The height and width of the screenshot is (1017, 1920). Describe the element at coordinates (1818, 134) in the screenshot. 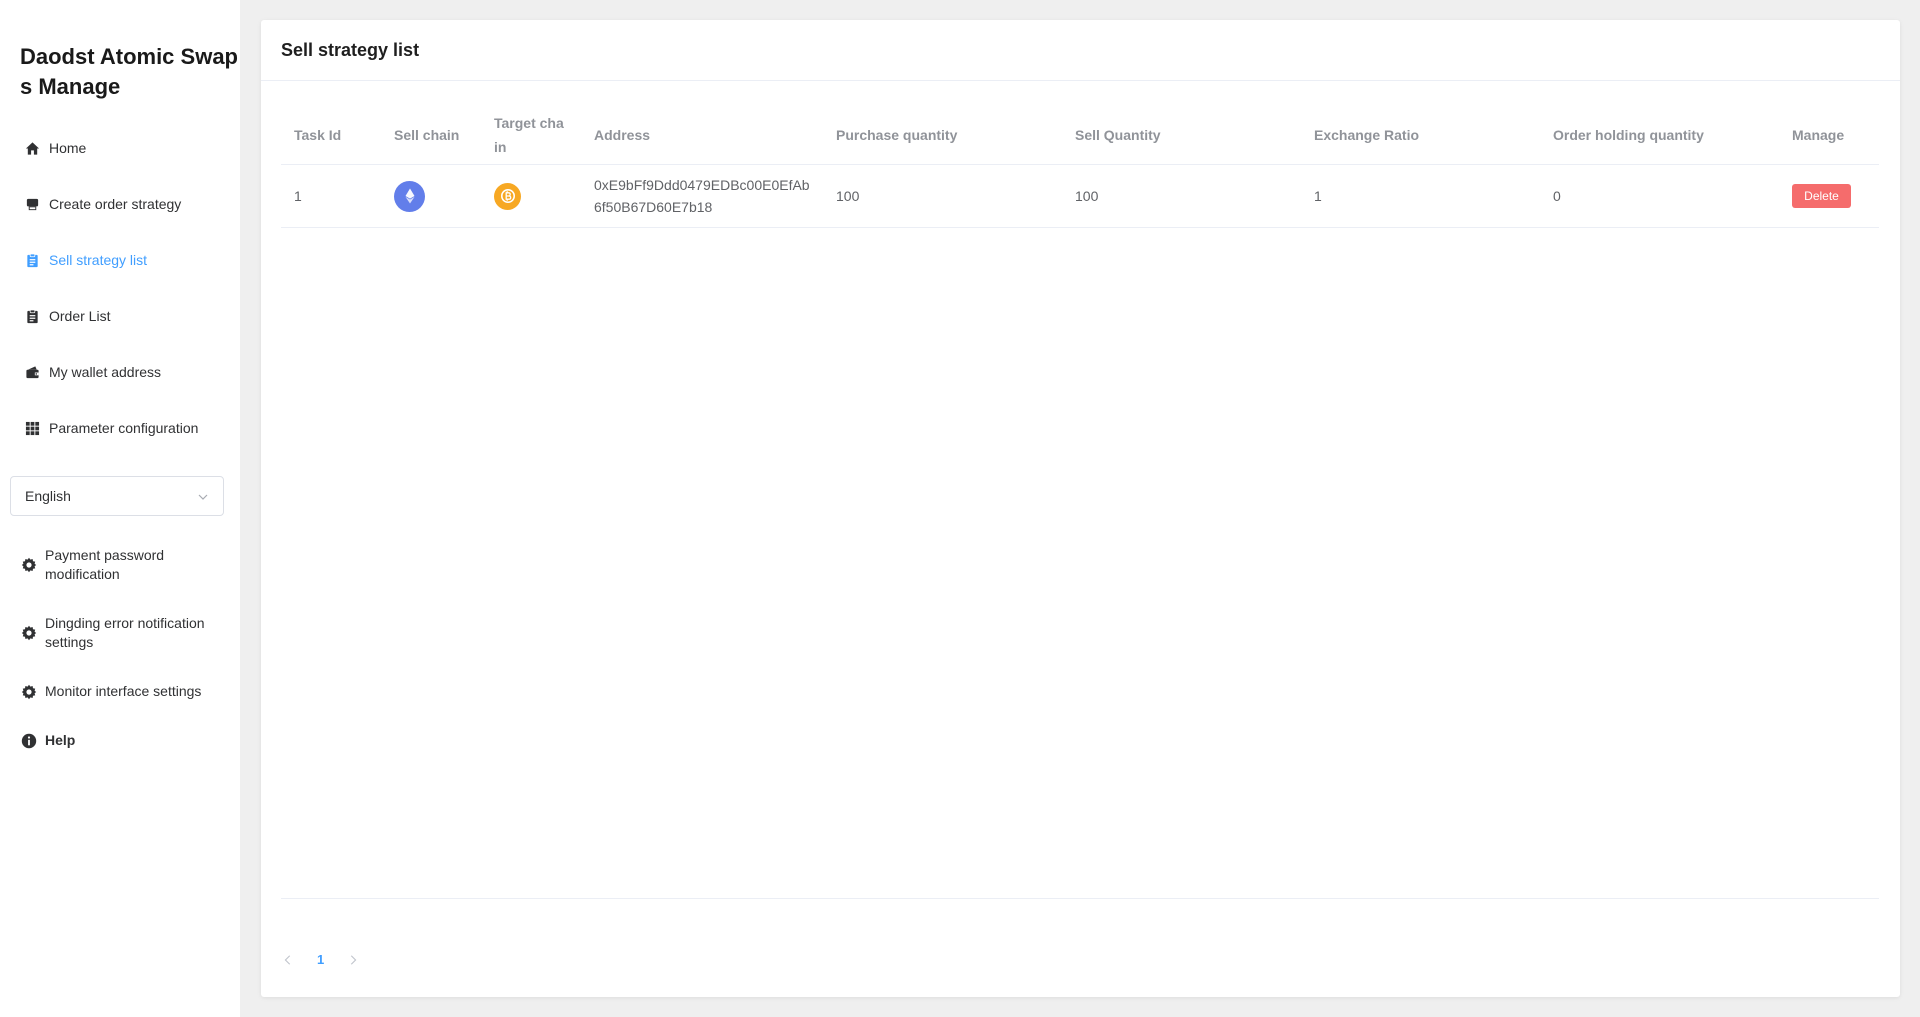

I see `column-header-manage: Manage` at that location.